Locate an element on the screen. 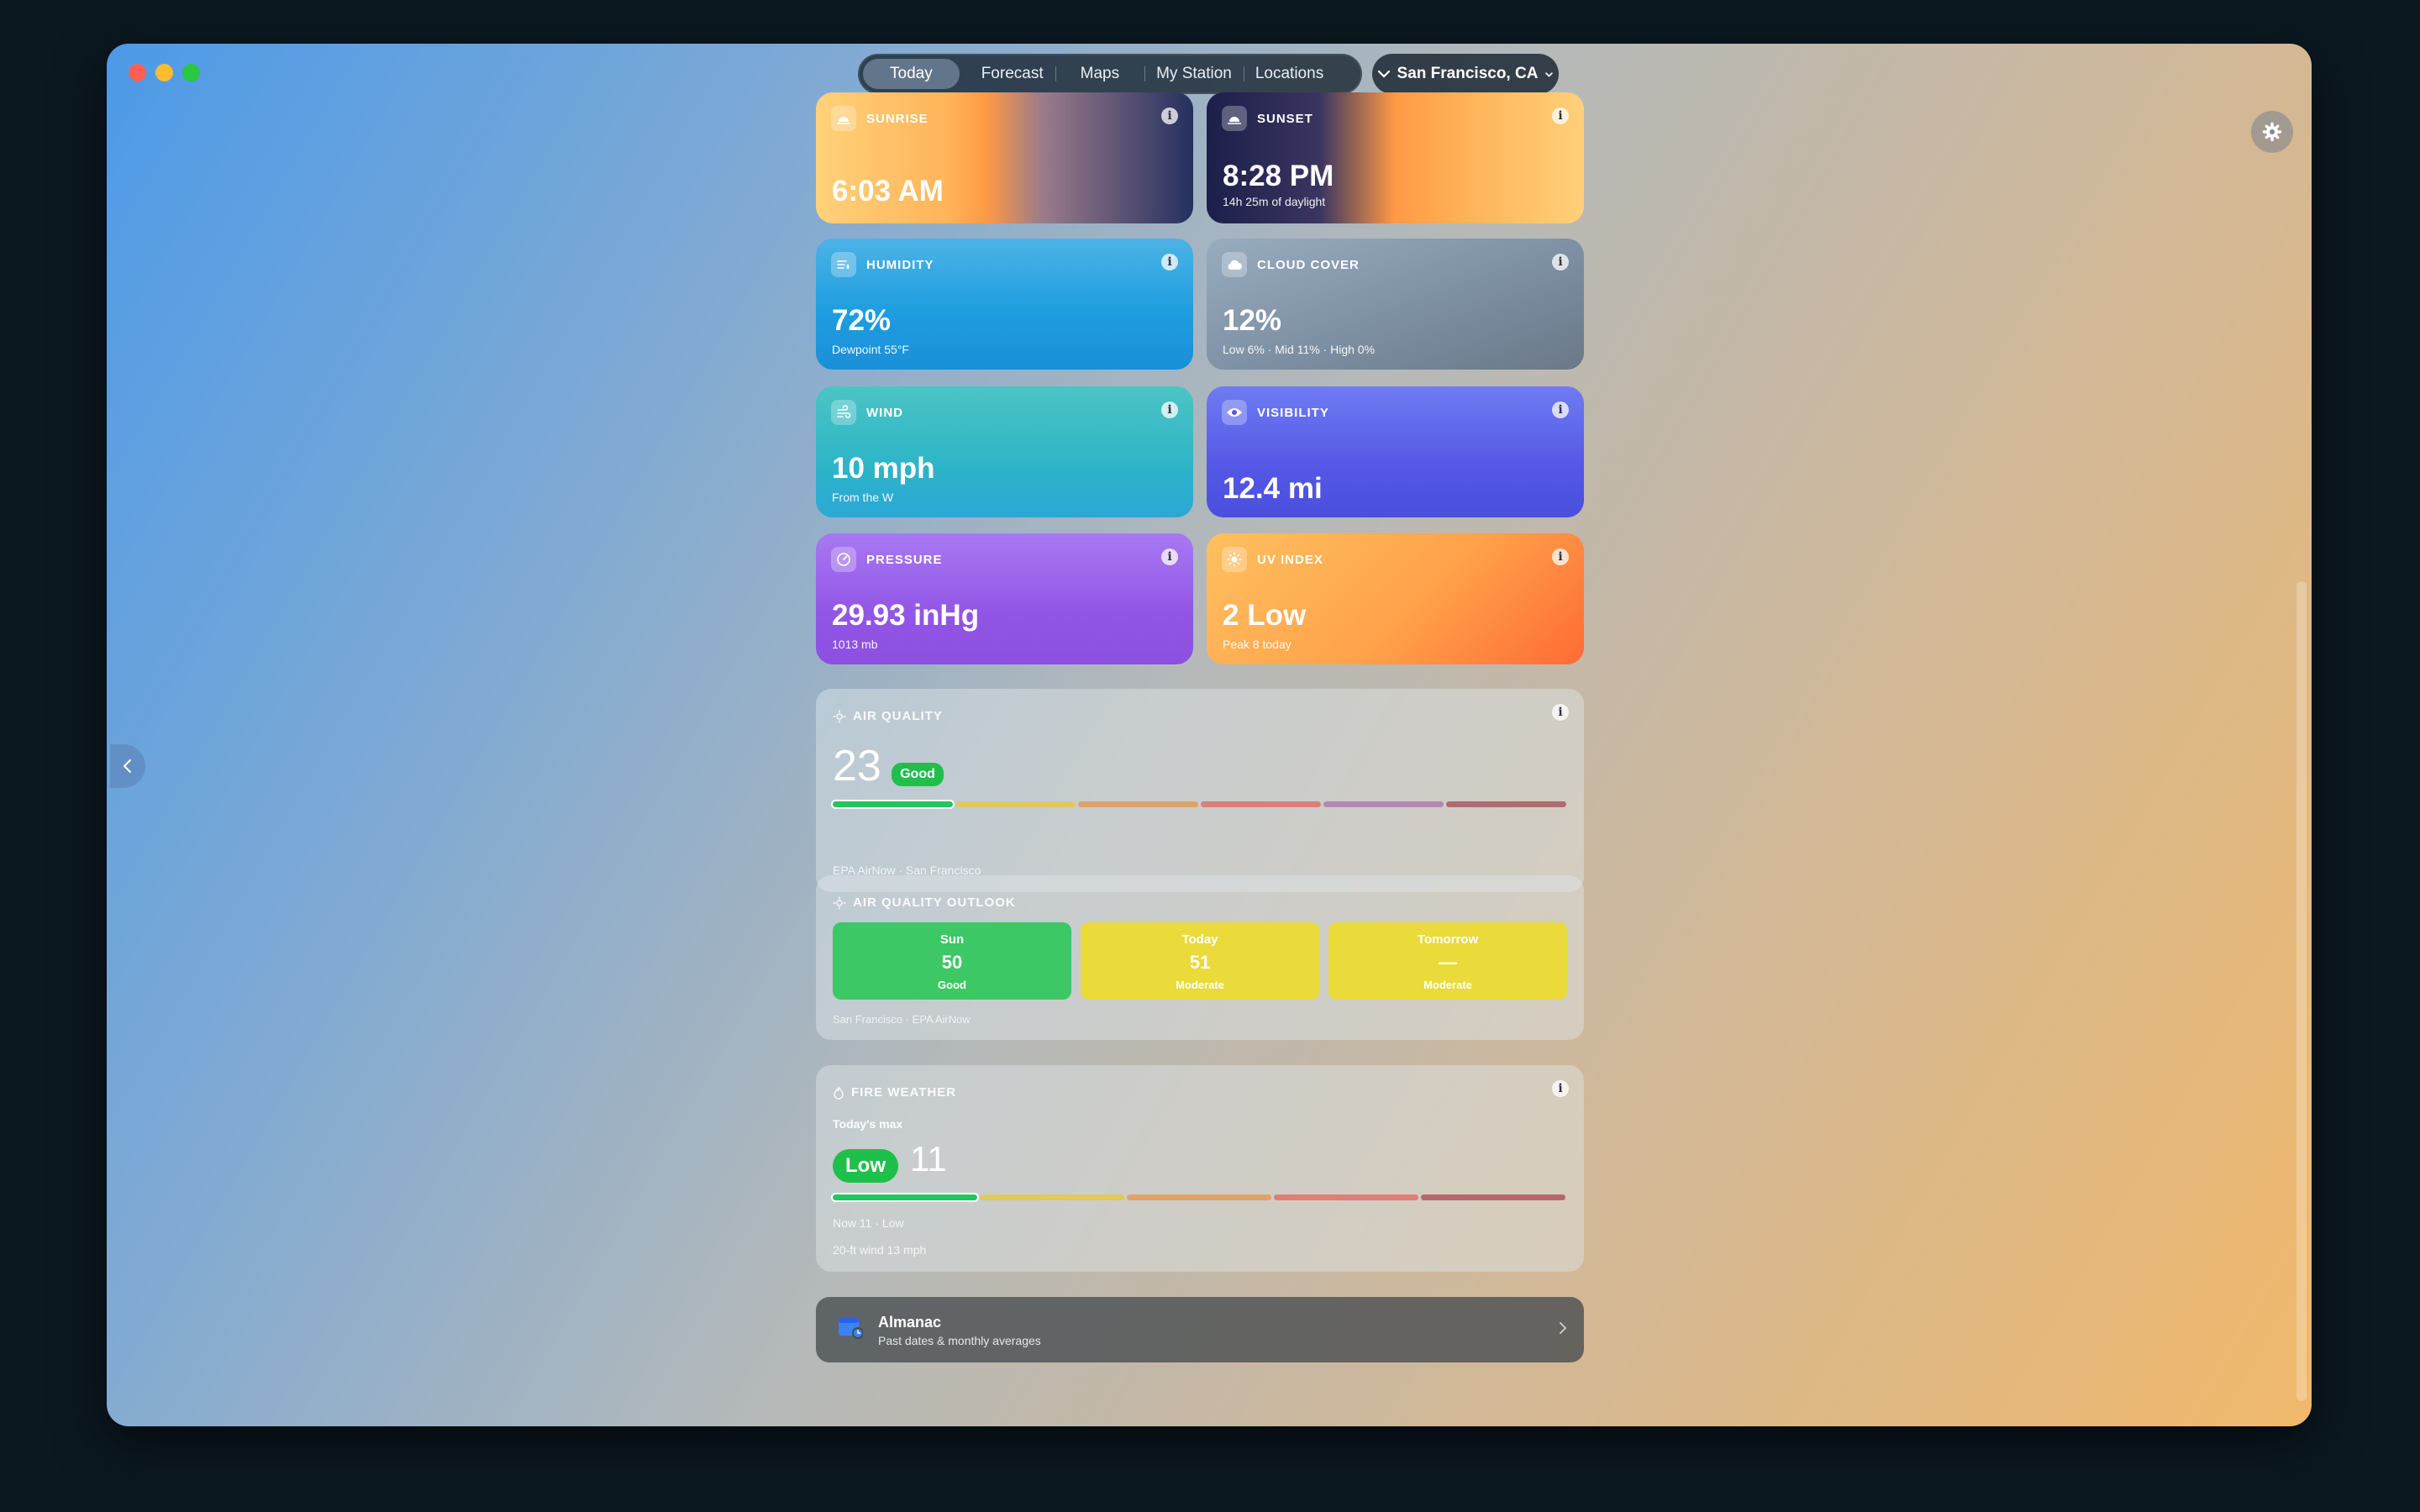 This screenshot has height=1512, width=2420. sidebar-toggle-button is located at coordinates (128, 766).